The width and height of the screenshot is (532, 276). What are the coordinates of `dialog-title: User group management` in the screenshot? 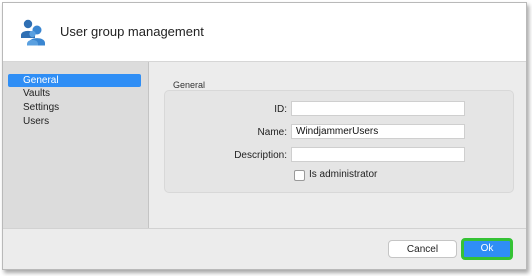 It's located at (132, 31).